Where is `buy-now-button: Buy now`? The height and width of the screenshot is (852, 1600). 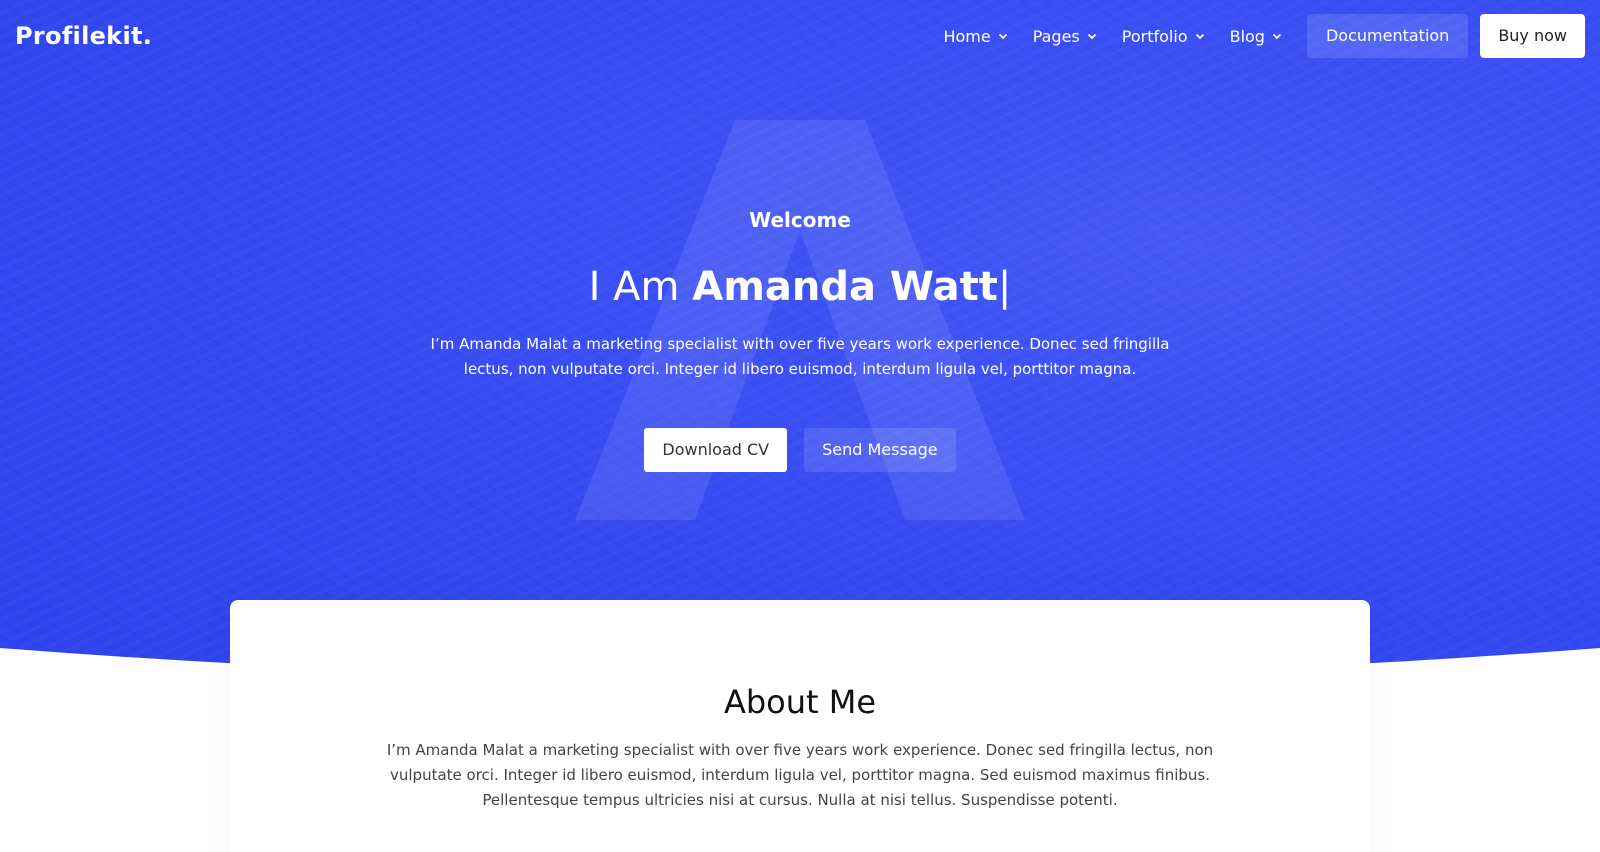
buy-now-button: Buy now is located at coordinates (1532, 36).